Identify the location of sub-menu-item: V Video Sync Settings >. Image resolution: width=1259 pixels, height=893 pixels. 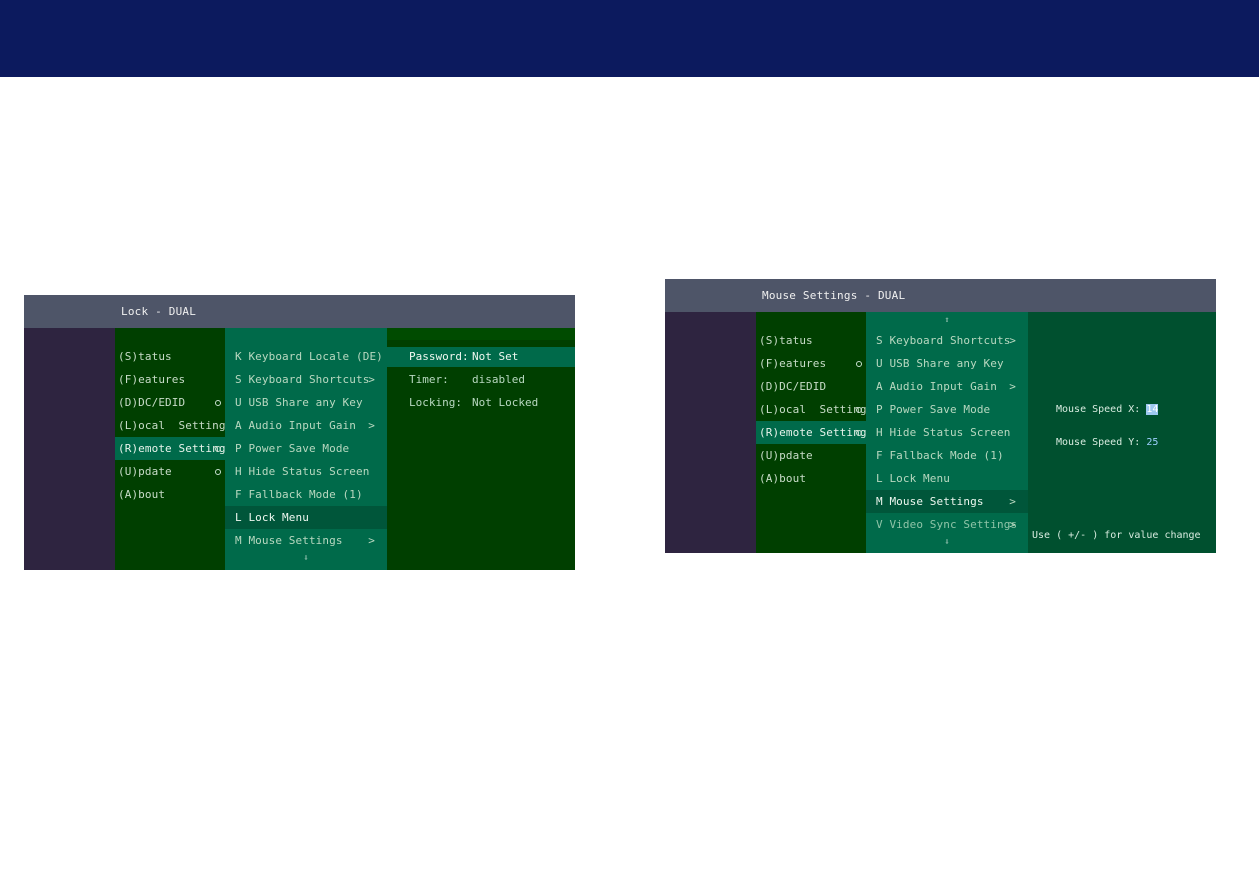
(947, 524).